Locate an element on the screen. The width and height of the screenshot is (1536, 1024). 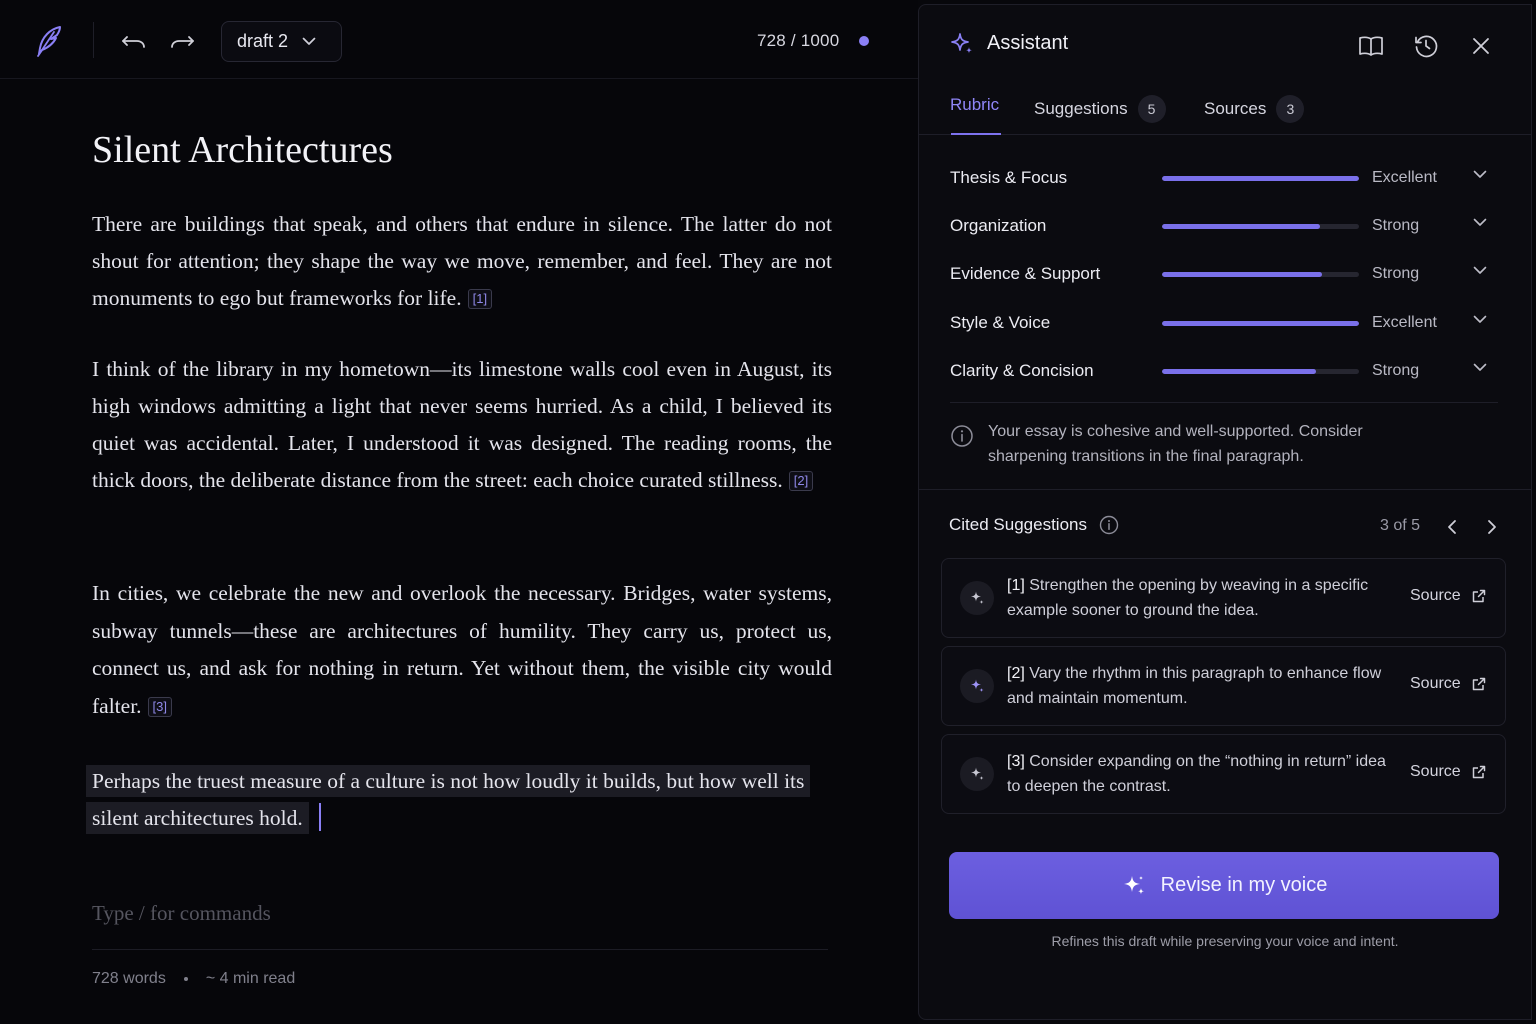
rubric-divider is located at coordinates (1224, 402).